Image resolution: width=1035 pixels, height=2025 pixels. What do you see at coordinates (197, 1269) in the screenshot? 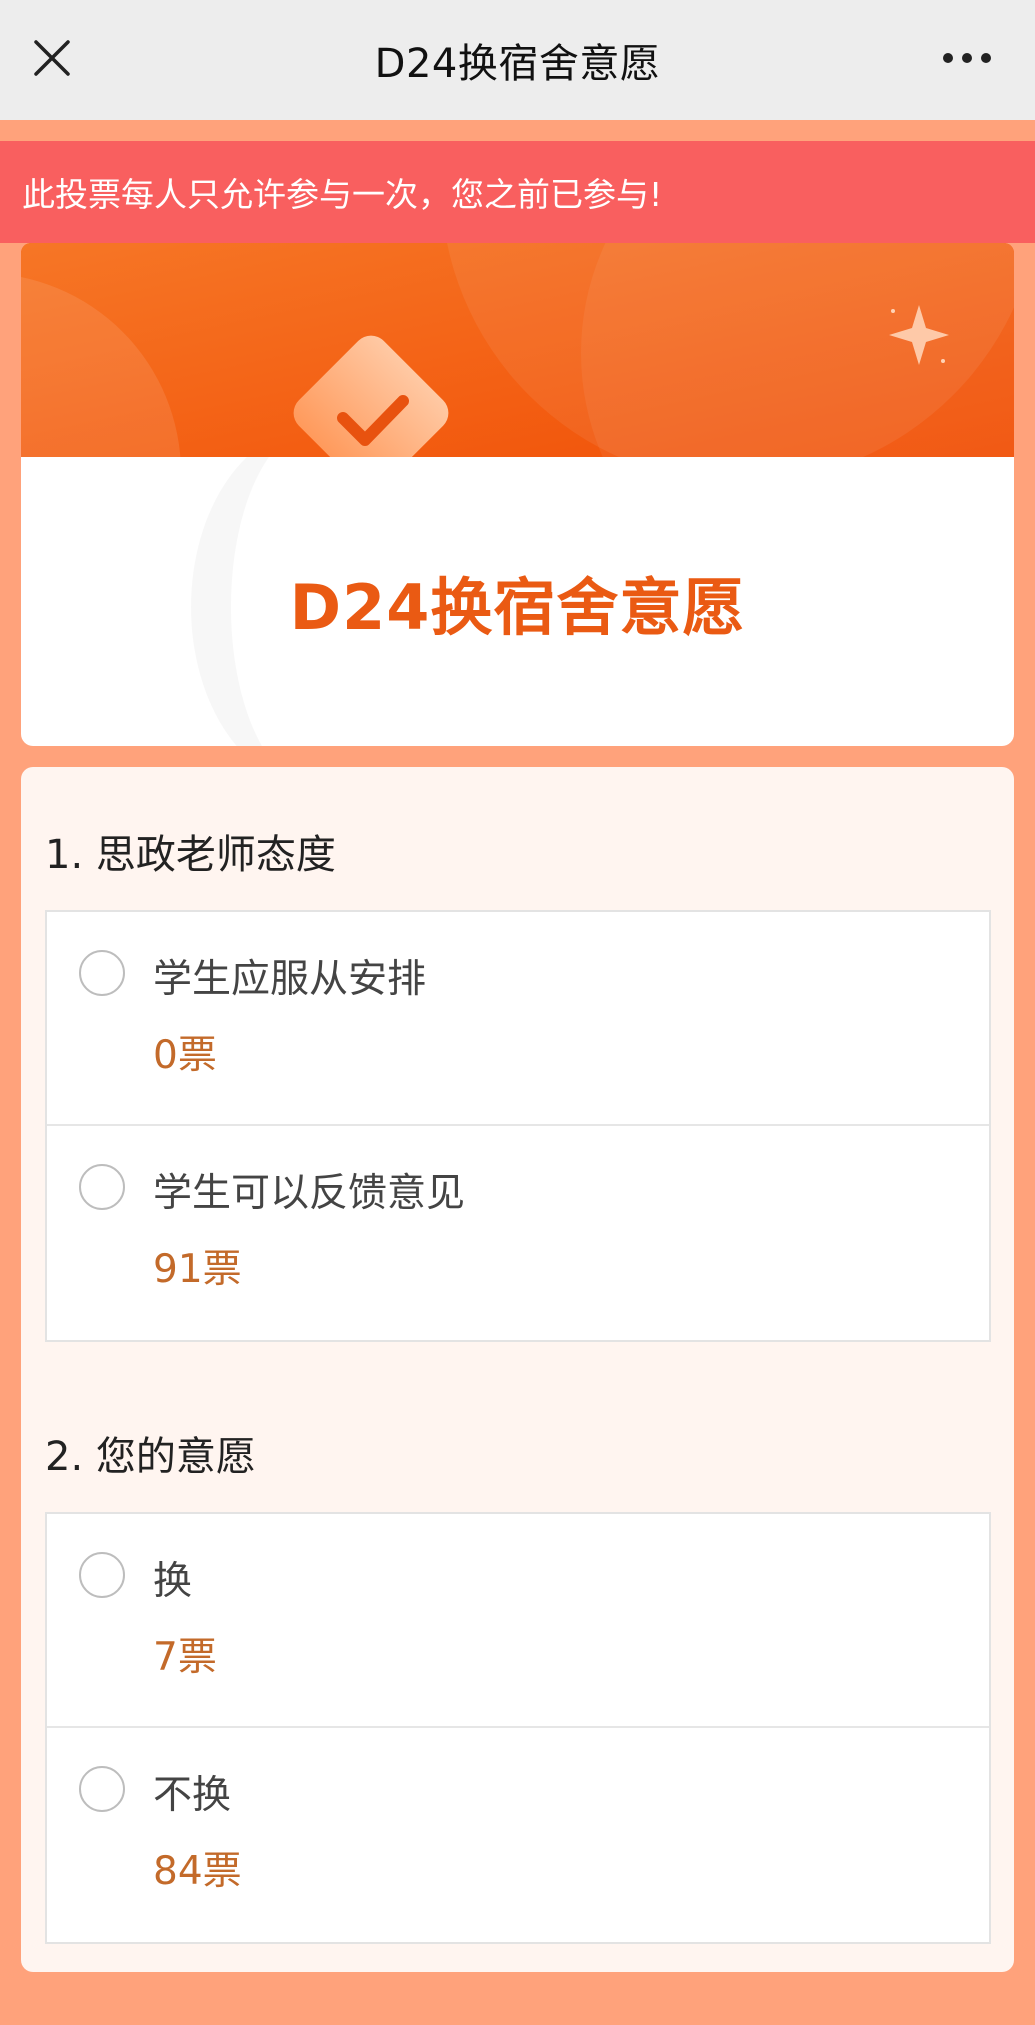
I see `vote-count: 91票` at bounding box center [197, 1269].